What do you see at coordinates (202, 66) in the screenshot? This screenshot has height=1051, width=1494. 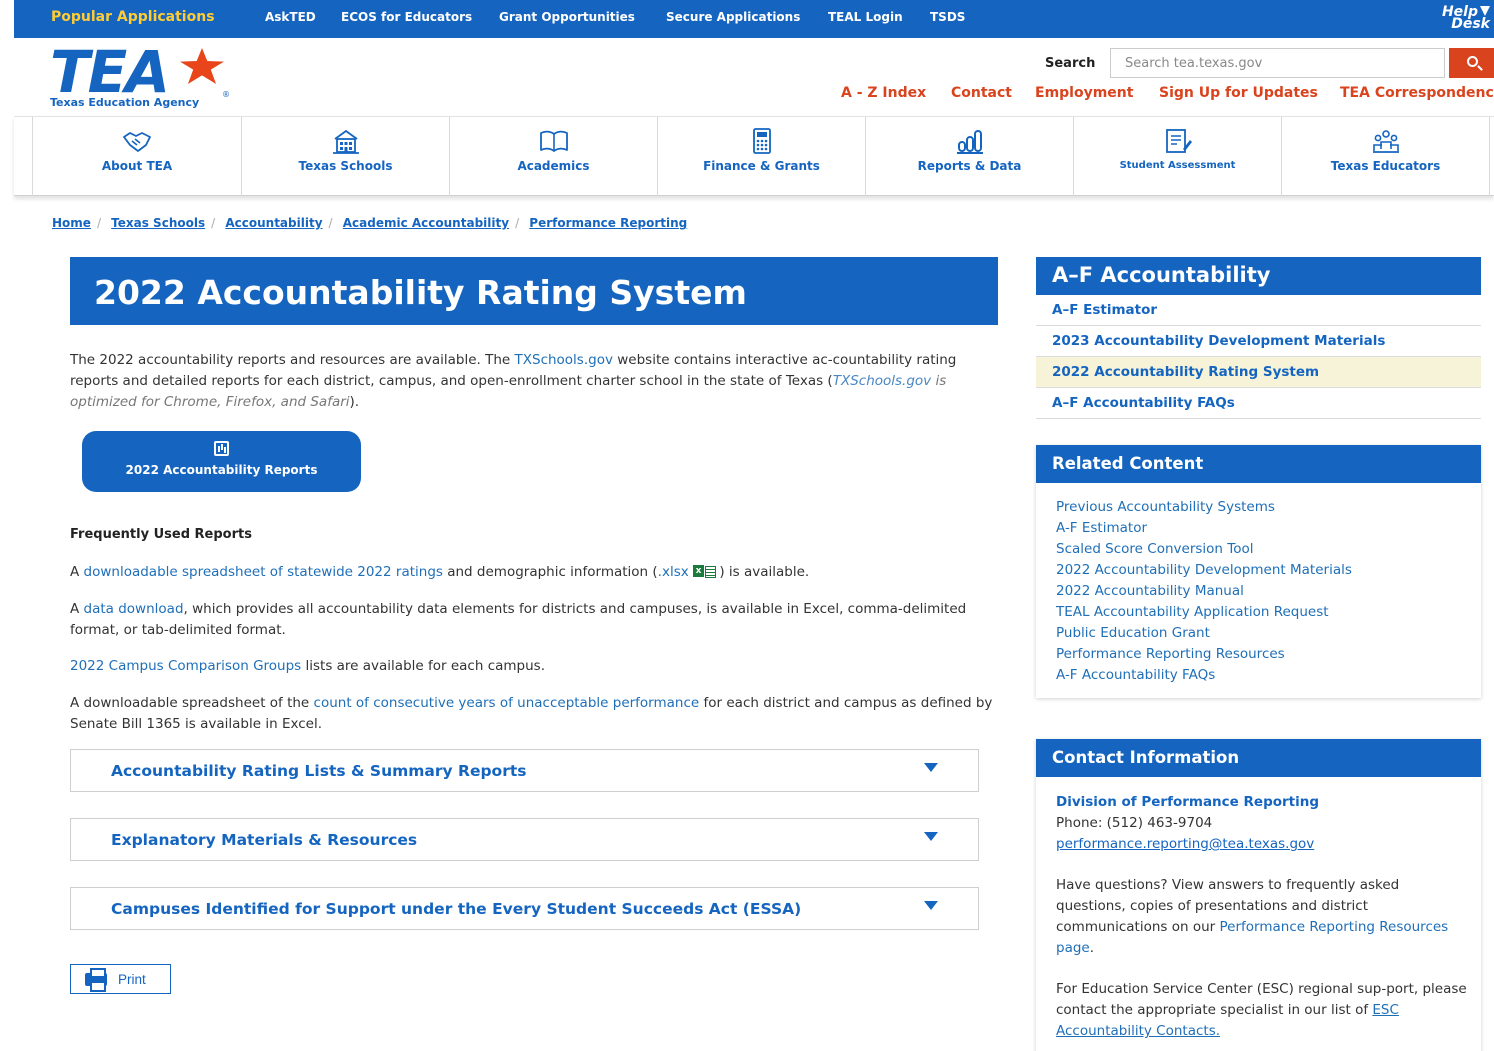 I see `star-icon` at bounding box center [202, 66].